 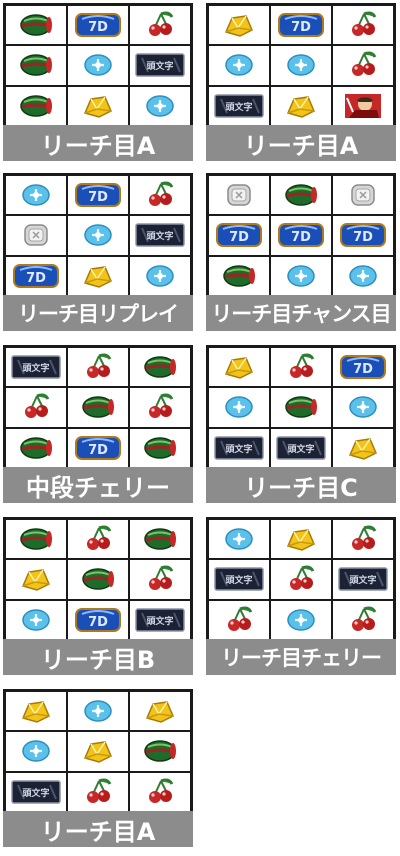 I want to click on reel-panel: 頭文字 頭文字 リーチ目チェリー, so click(x=301, y=597).